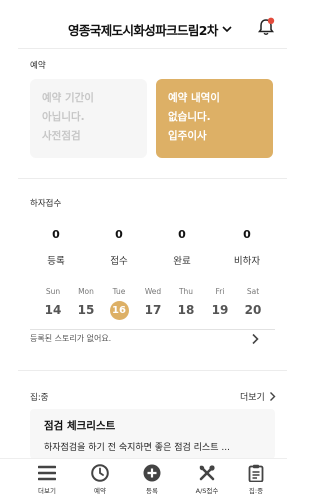 This screenshot has width=320, height=502. What do you see at coordinates (53, 291) in the screenshot?
I see `day-name: Sun` at bounding box center [53, 291].